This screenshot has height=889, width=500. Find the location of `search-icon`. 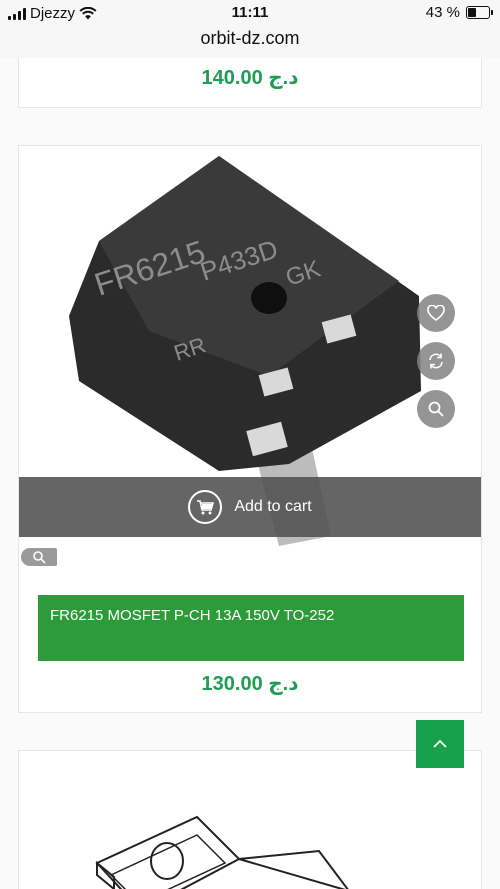

search-icon is located at coordinates (436, 409).